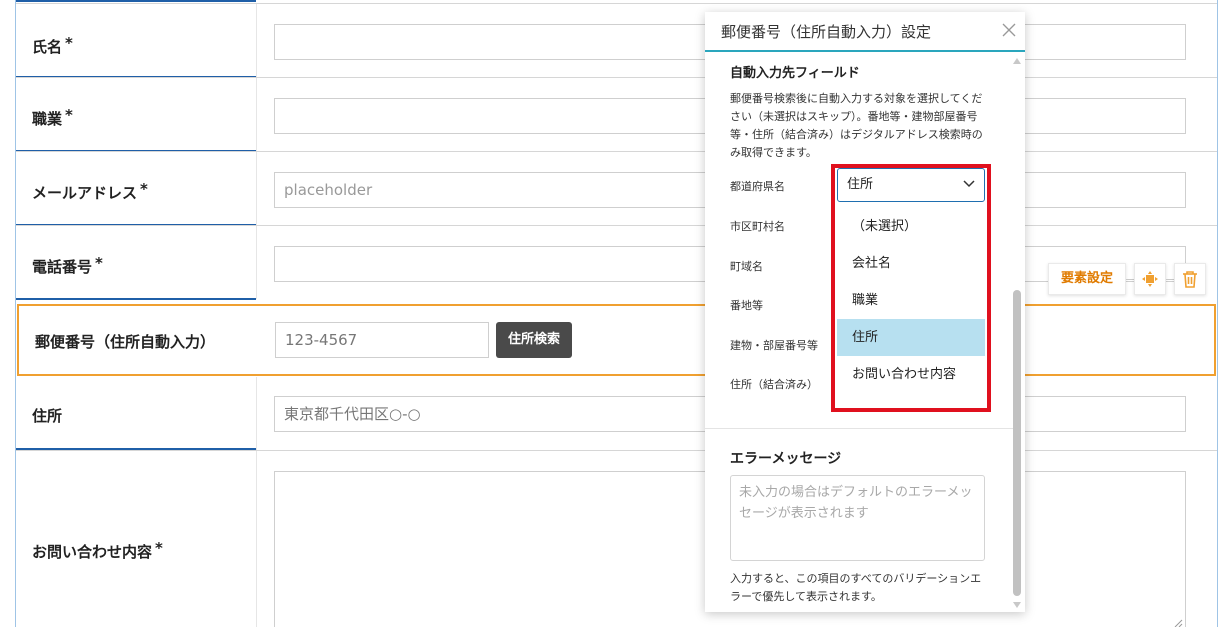 Image resolution: width=1232 pixels, height=627 pixels. What do you see at coordinates (1087, 279) in the screenshot?
I see `element-settings-button: 要素設定` at bounding box center [1087, 279].